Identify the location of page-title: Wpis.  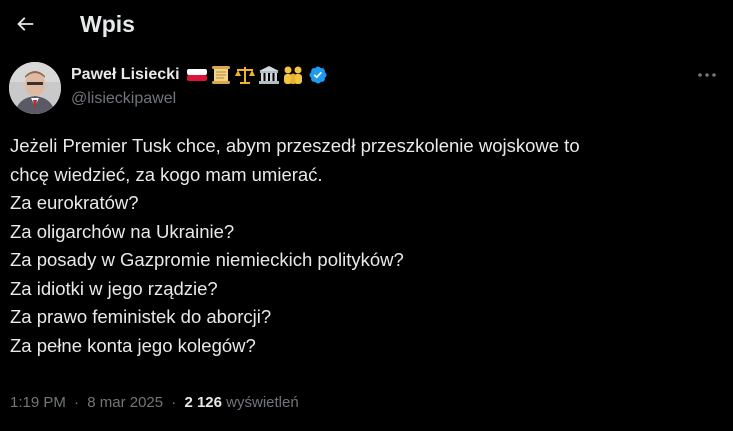
(107, 24).